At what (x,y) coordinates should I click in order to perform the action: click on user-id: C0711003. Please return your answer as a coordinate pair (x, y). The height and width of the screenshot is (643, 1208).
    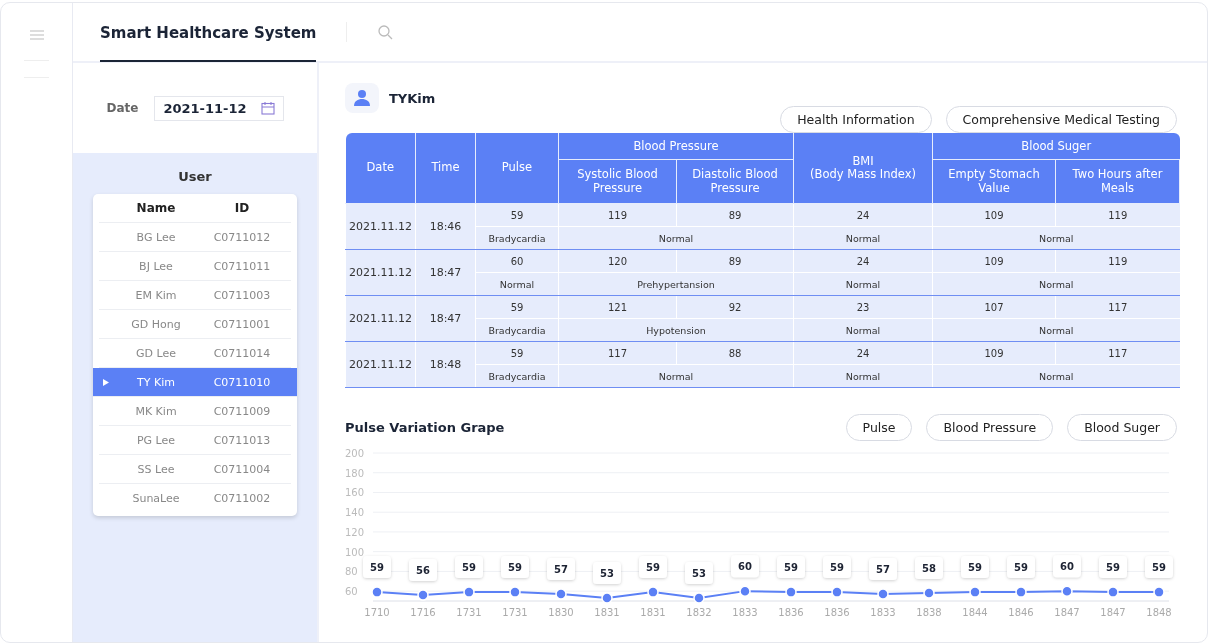
    Looking at the image, I should click on (242, 295).